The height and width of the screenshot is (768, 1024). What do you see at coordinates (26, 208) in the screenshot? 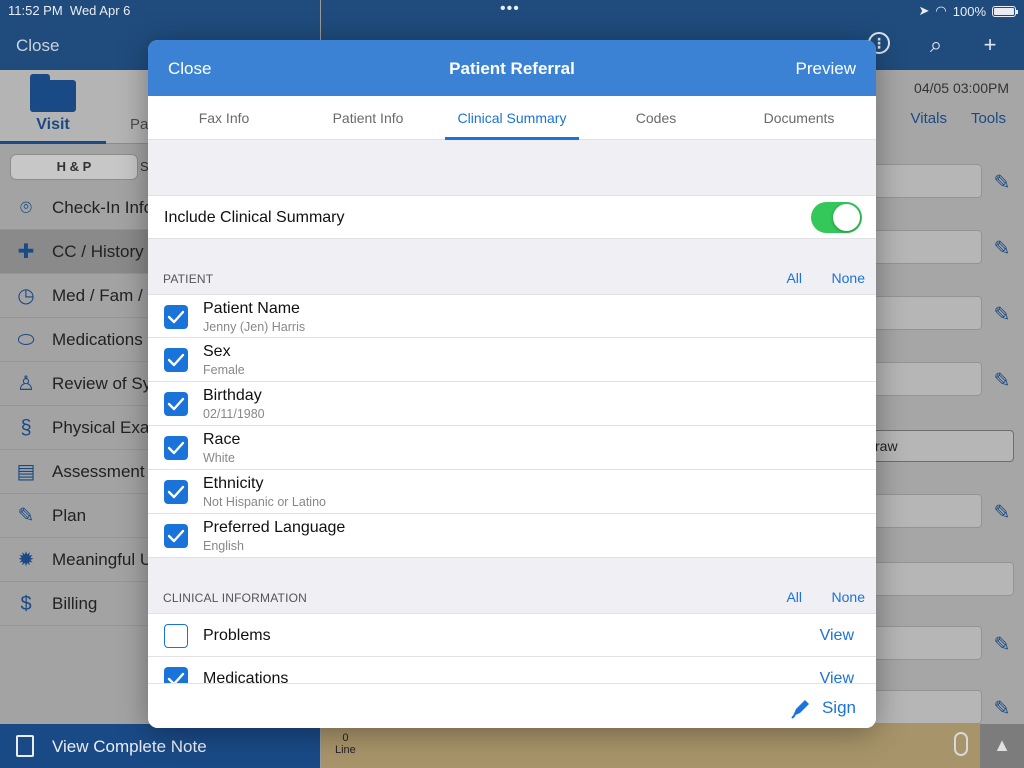
I see `location-pin-icon: ⌾` at bounding box center [26, 208].